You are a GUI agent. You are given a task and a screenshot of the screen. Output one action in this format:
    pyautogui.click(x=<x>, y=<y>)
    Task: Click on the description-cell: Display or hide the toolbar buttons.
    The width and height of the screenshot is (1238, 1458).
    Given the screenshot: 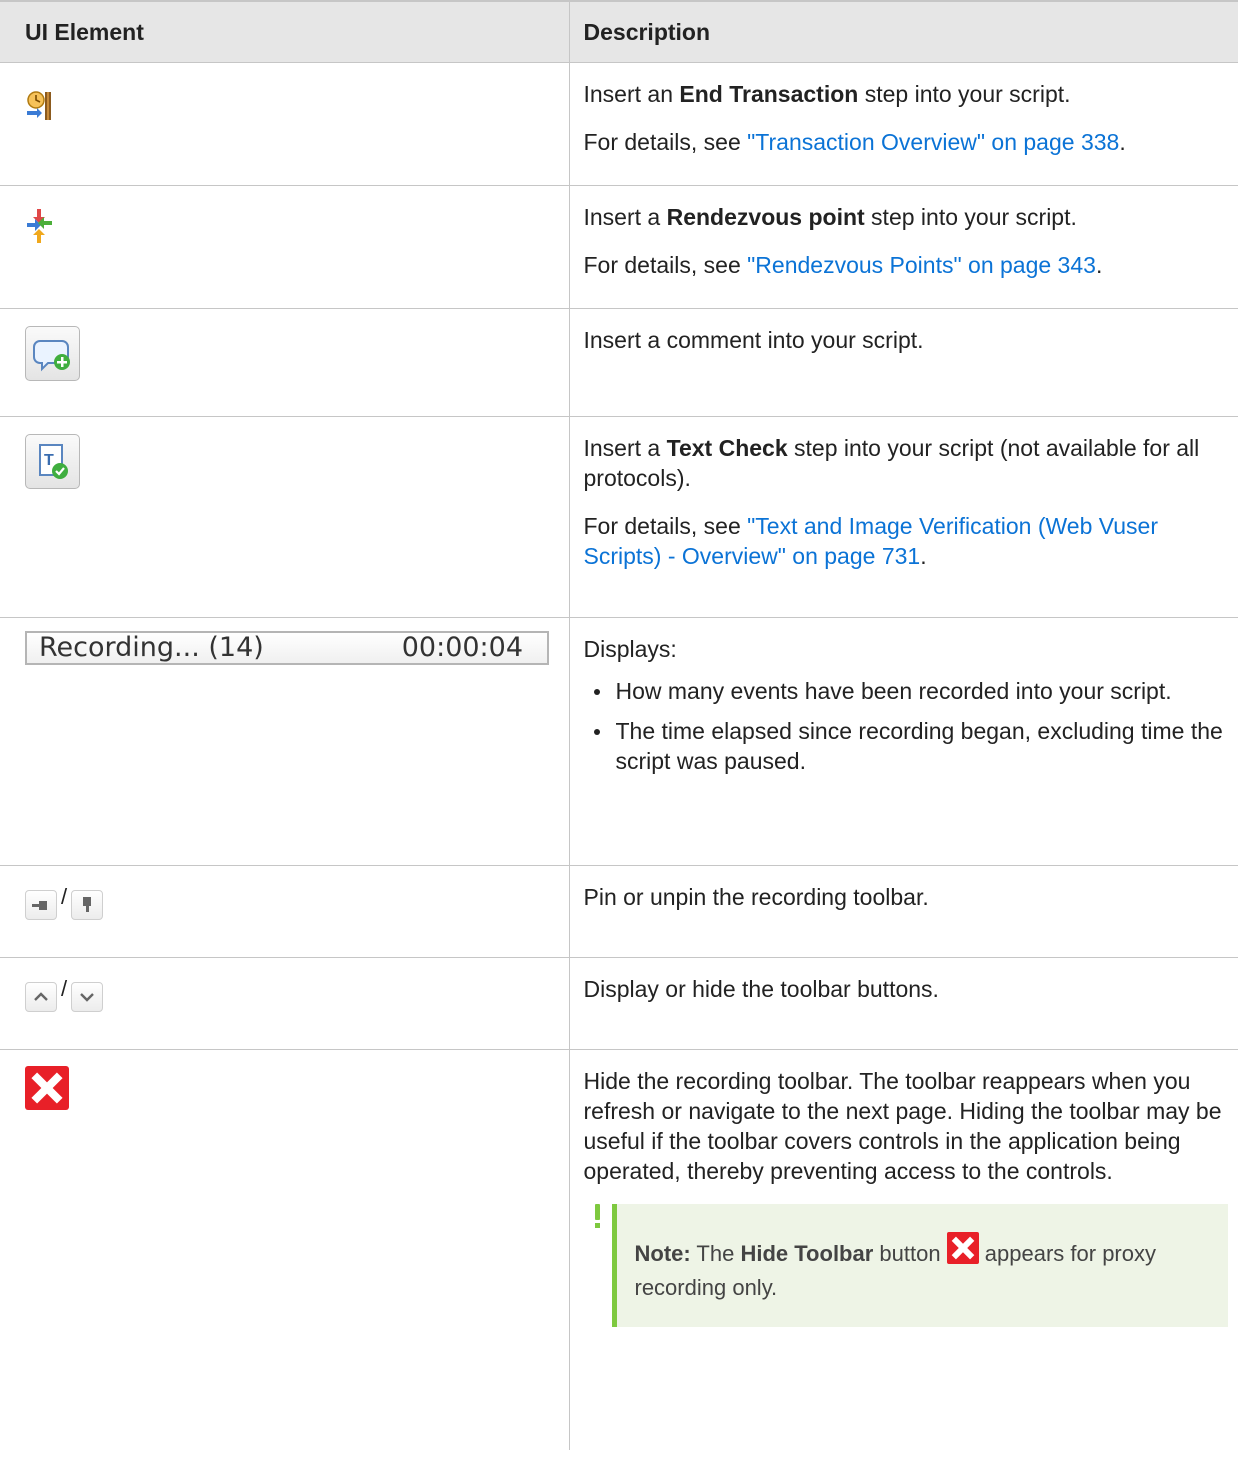 What is the action you would take?
    pyautogui.click(x=903, y=1003)
    